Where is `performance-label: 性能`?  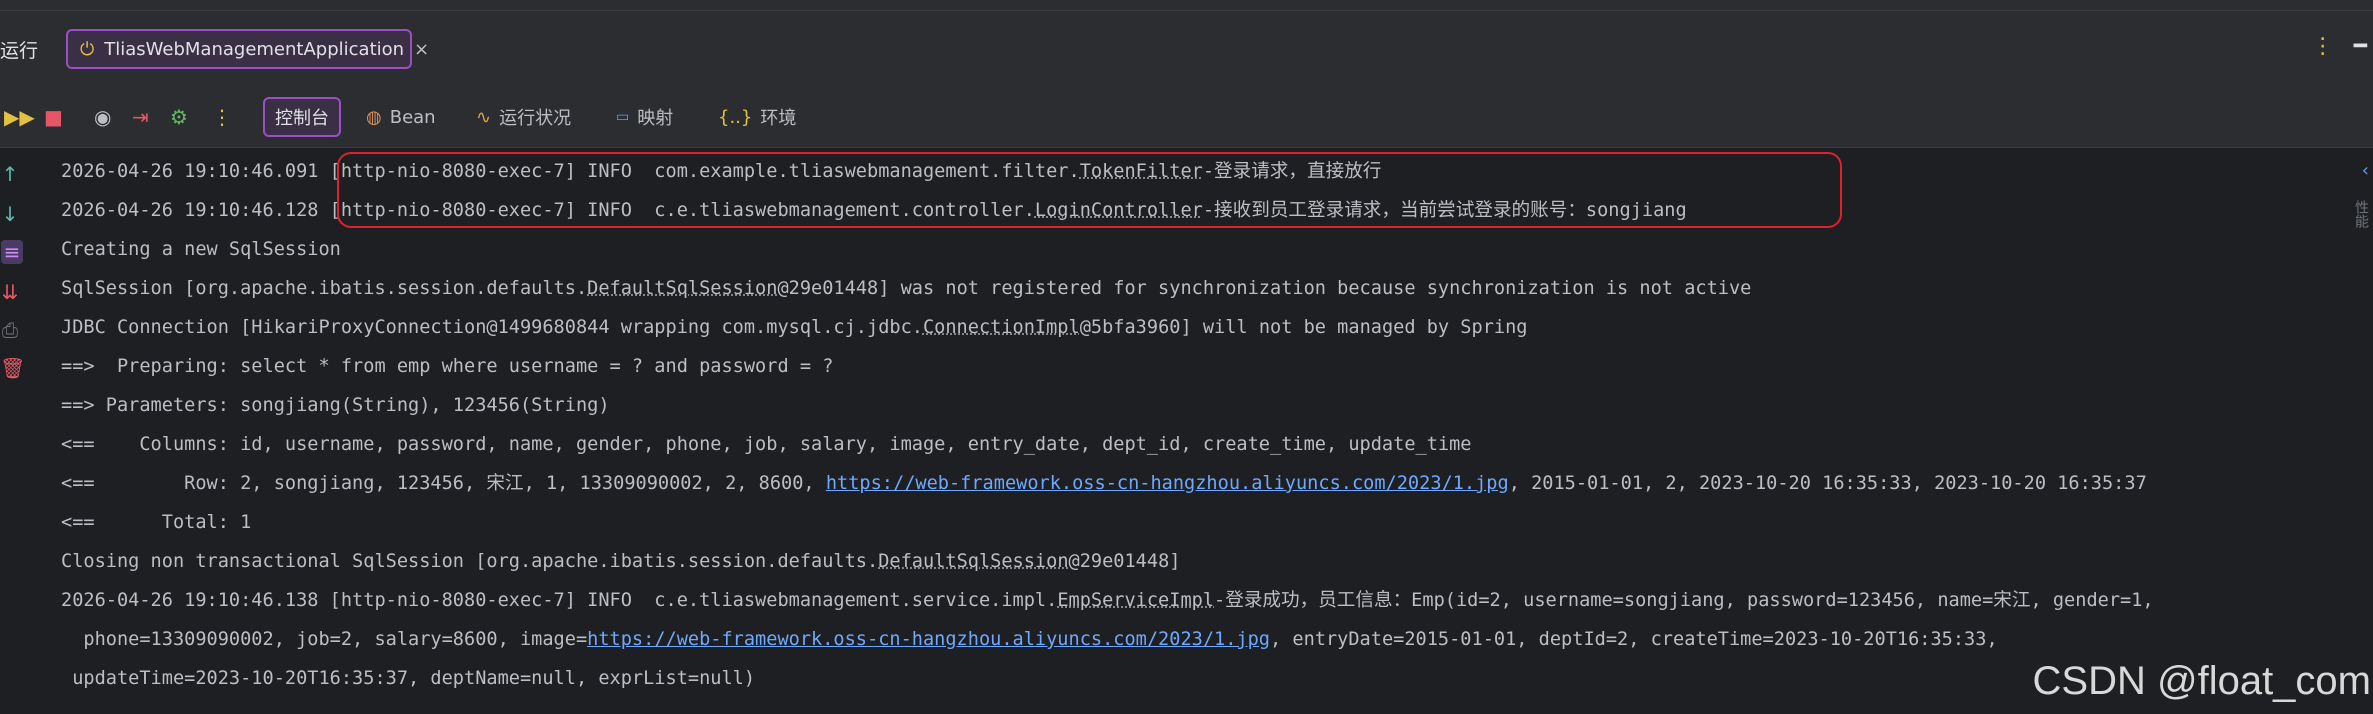 performance-label: 性能 is located at coordinates (2361, 214).